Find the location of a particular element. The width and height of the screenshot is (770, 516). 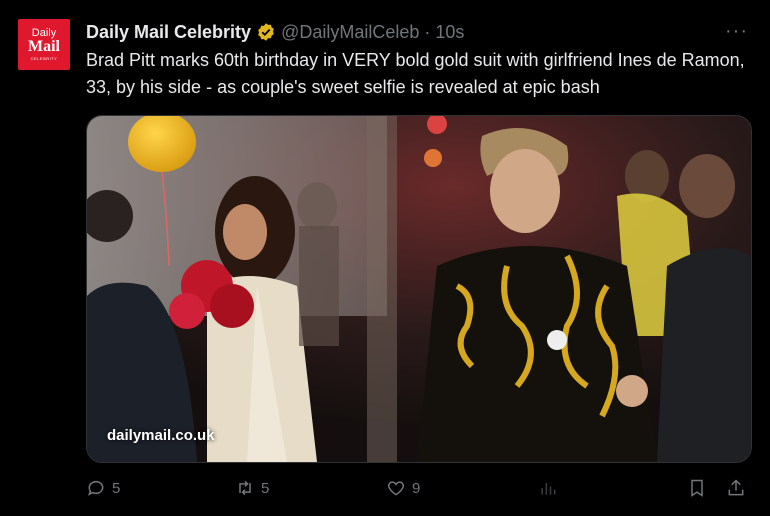

bookmark-button is located at coordinates (697, 488).